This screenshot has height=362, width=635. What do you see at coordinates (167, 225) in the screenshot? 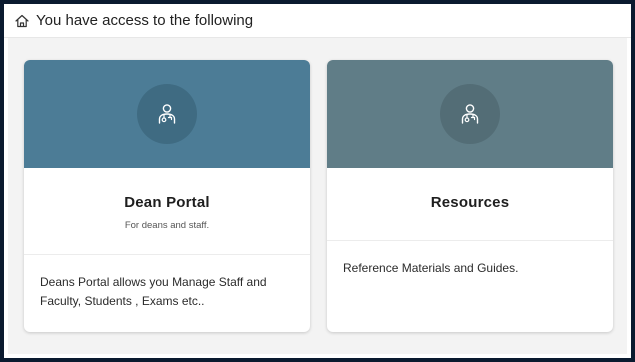
I see `card-subtitle: For deans and staff.` at bounding box center [167, 225].